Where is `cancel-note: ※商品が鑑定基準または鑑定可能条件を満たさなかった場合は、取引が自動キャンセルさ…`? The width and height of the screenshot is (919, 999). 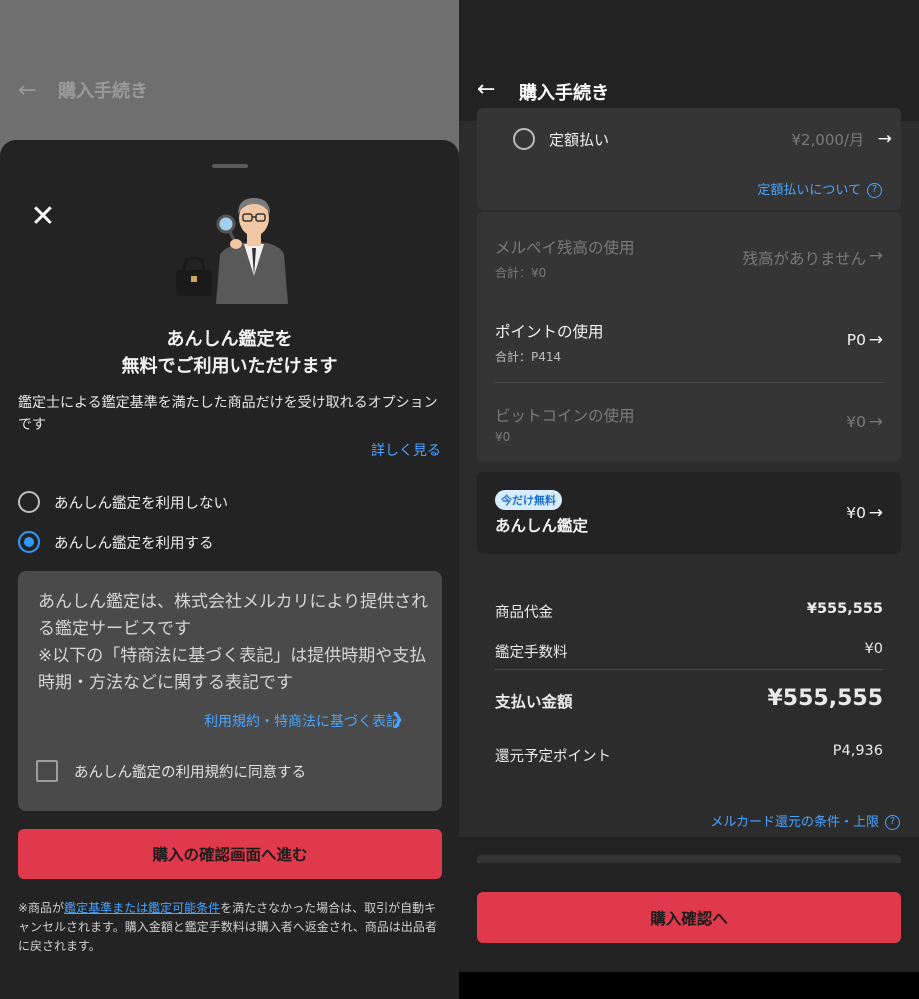 cancel-note: ※商品が鑑定基準または鑑定可能条件を満たさなかった場合は、取引が自動キャンセルさ… is located at coordinates (231, 927).